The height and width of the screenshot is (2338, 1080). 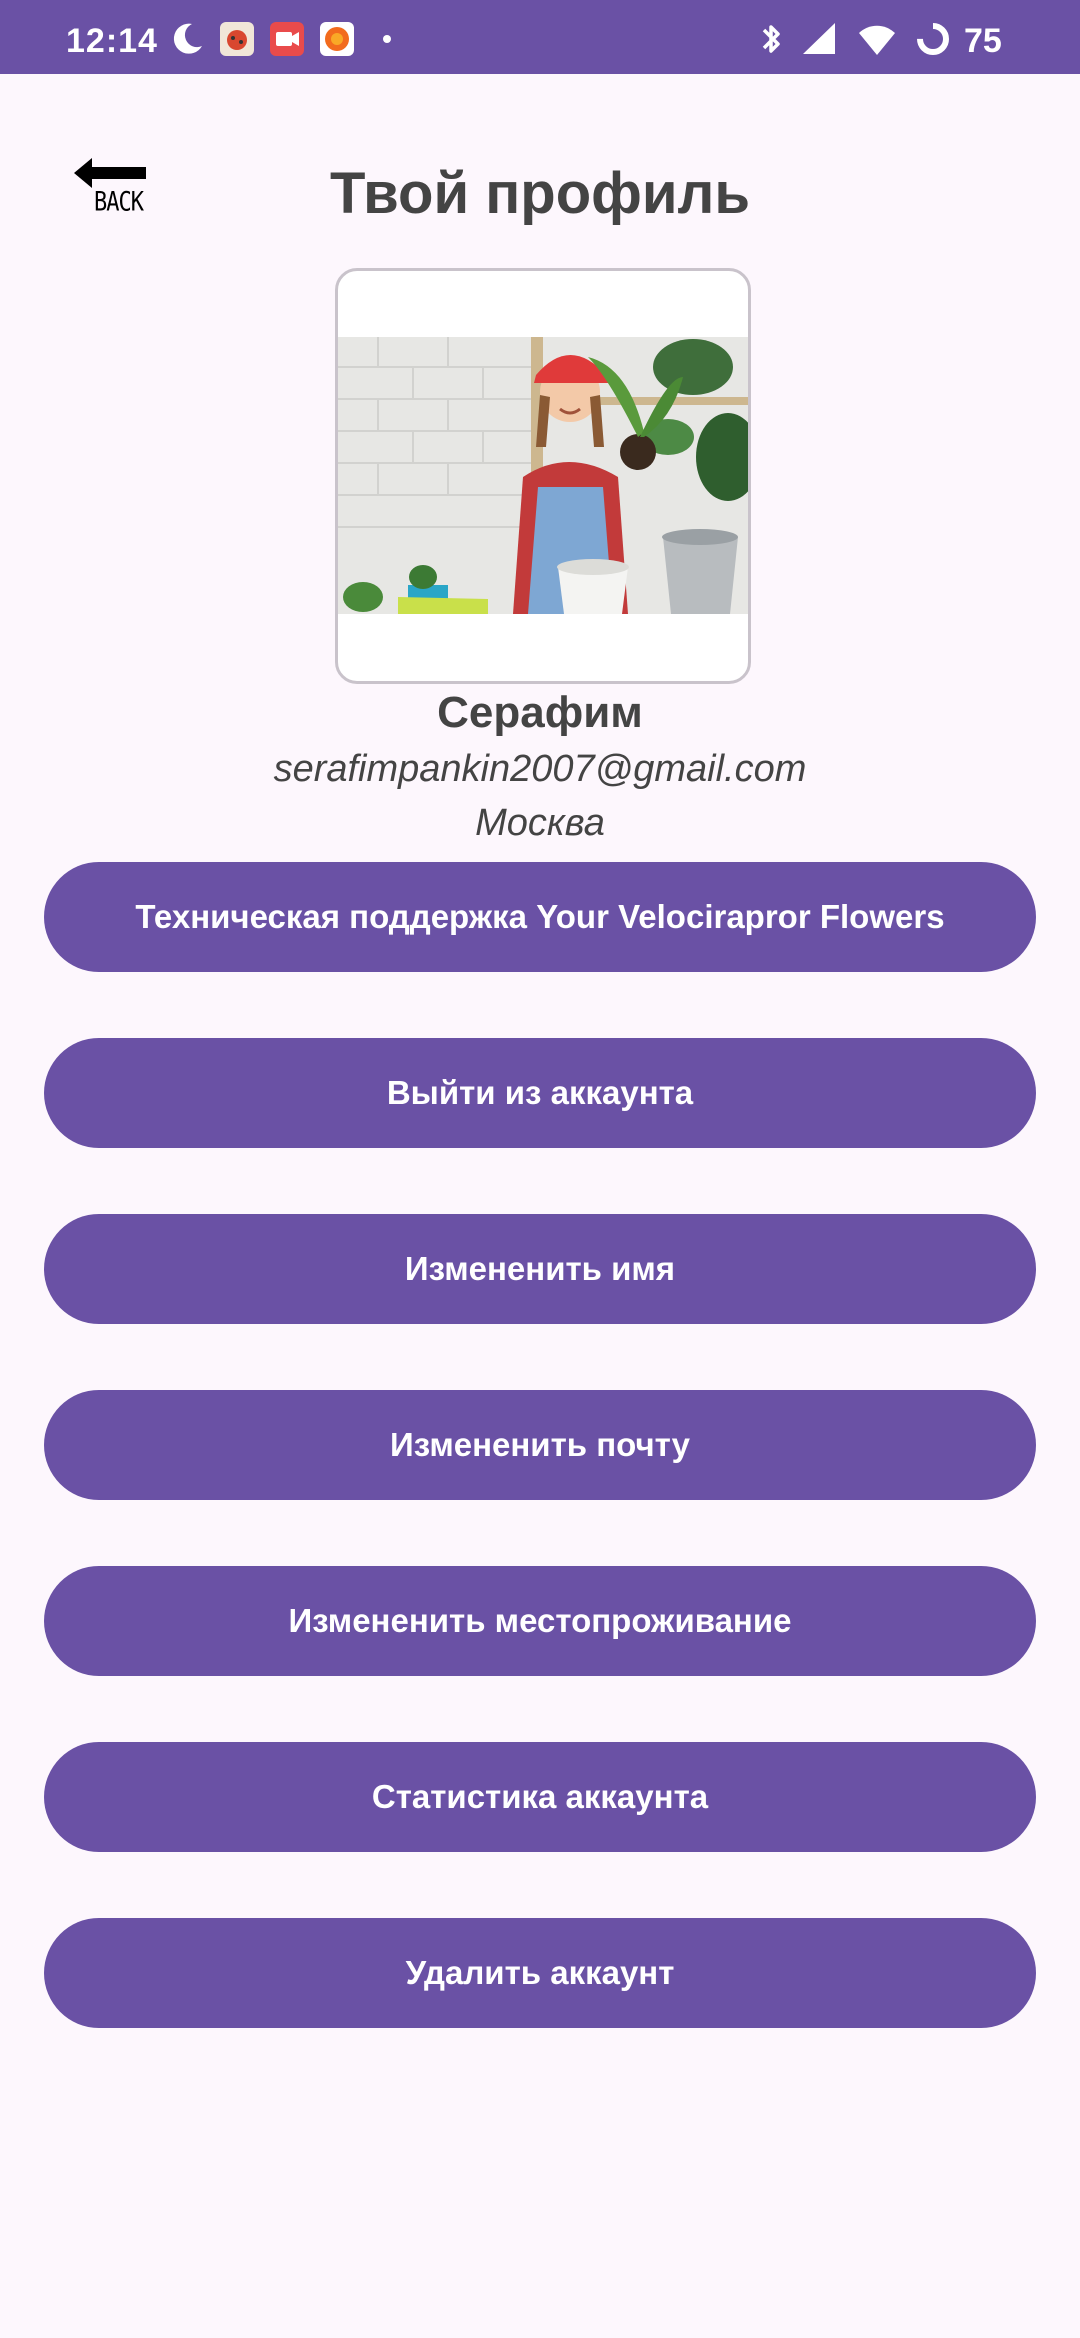 I want to click on status-bar: 12:14 75, so click(x=540, y=37).